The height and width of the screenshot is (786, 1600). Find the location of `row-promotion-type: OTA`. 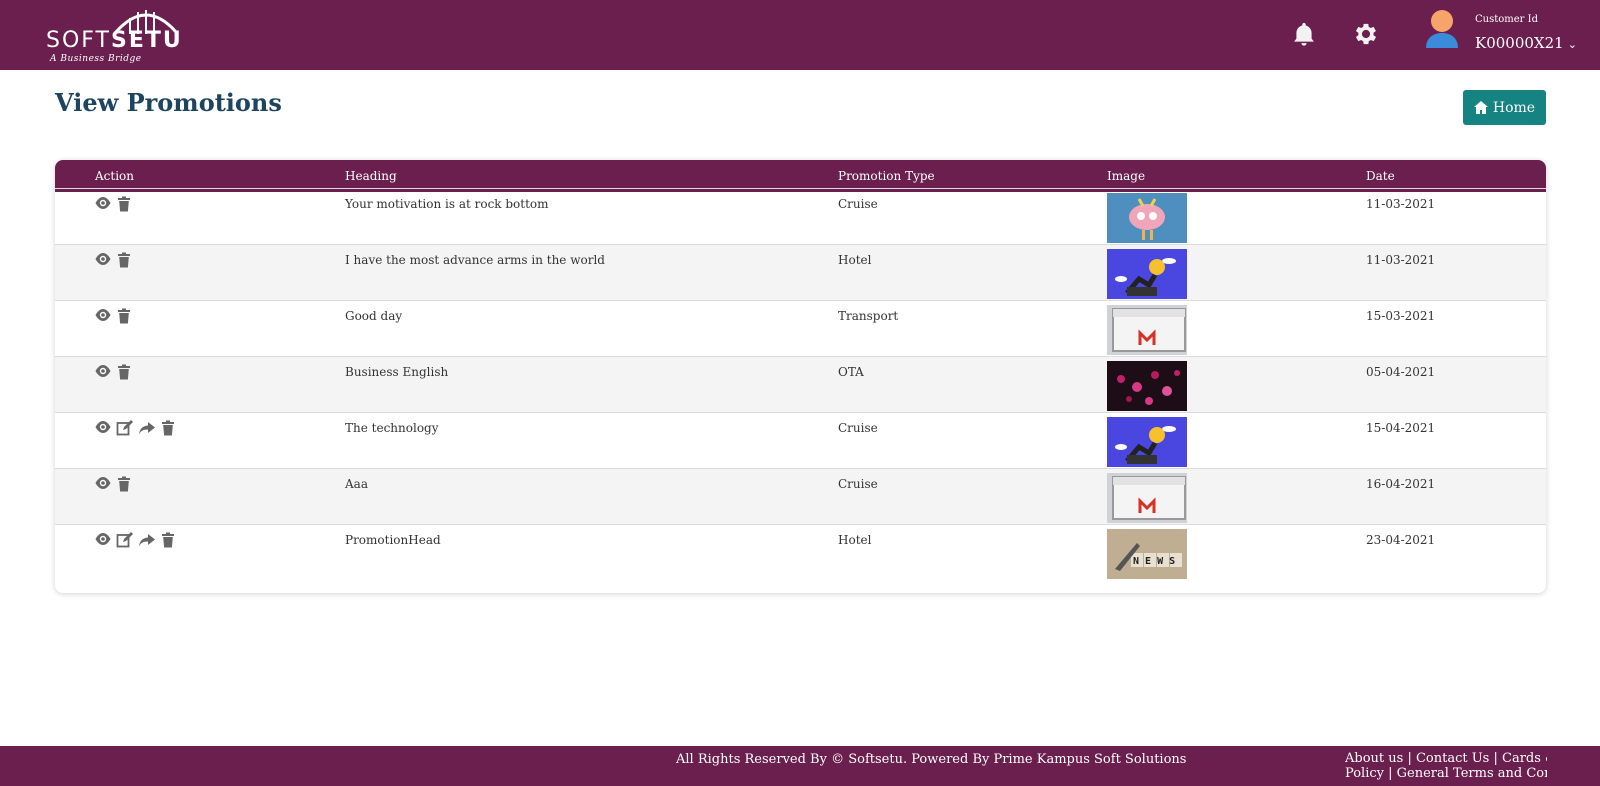

row-promotion-type: OTA is located at coordinates (851, 372).